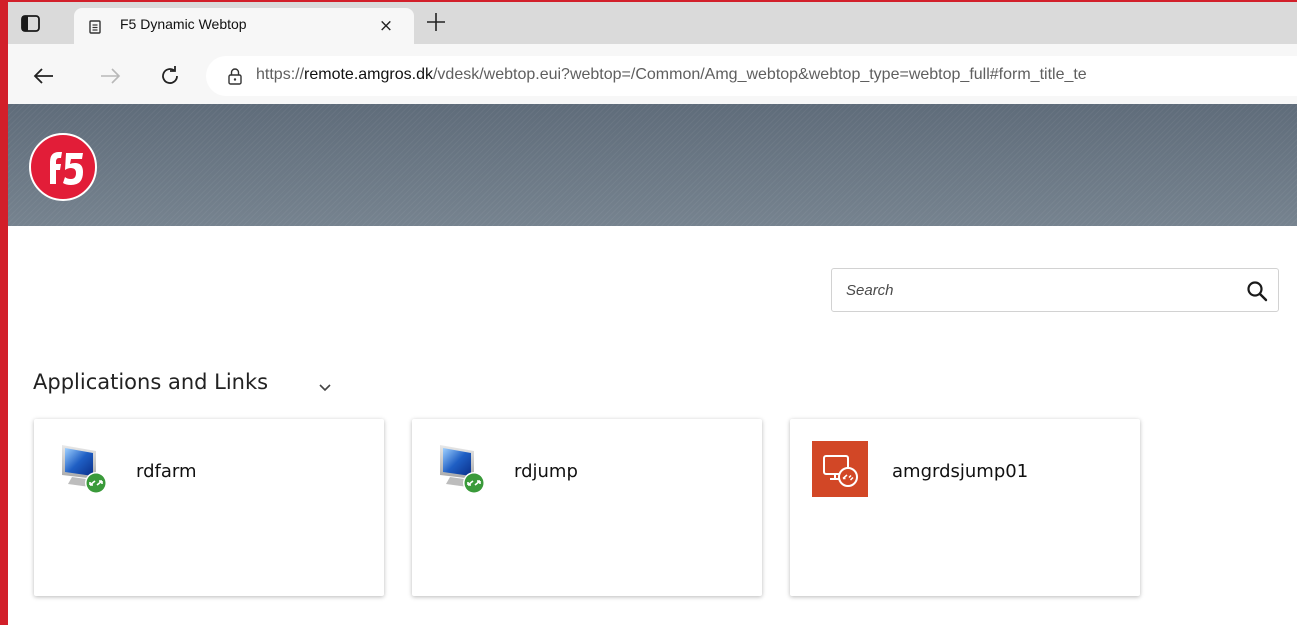 The image size is (1297, 625). What do you see at coordinates (170, 76) in the screenshot?
I see `refresh-icon` at bounding box center [170, 76].